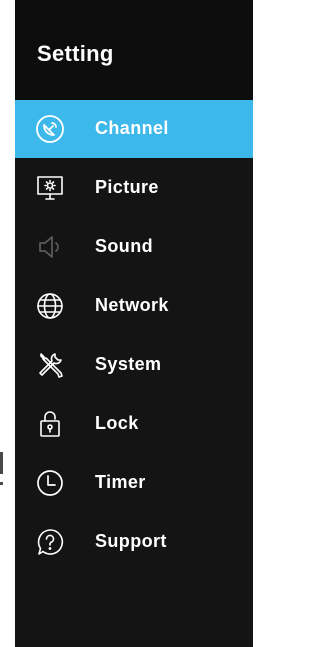 The height and width of the screenshot is (647, 320). I want to click on edge-artifact, so click(2, 472).